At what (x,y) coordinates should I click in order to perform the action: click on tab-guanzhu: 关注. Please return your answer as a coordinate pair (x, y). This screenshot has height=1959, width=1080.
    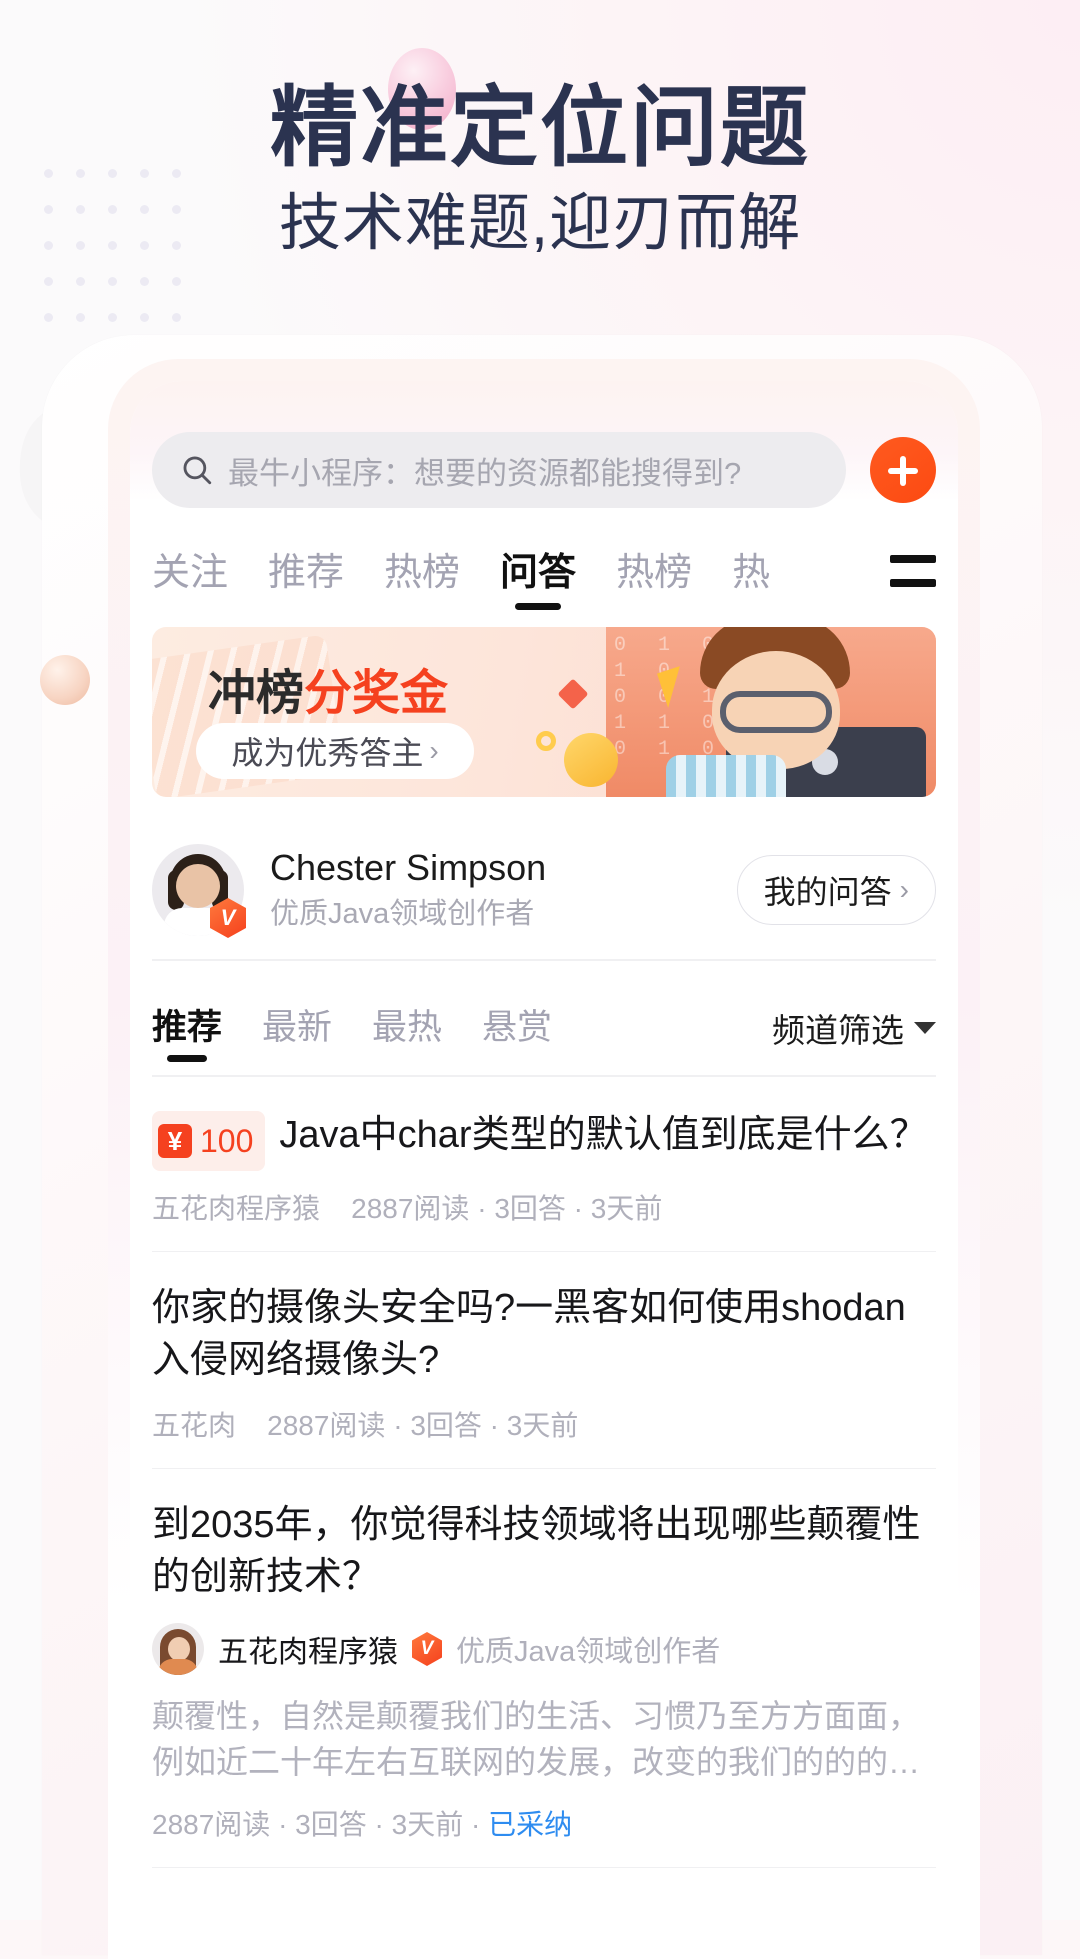
    Looking at the image, I should click on (190, 571).